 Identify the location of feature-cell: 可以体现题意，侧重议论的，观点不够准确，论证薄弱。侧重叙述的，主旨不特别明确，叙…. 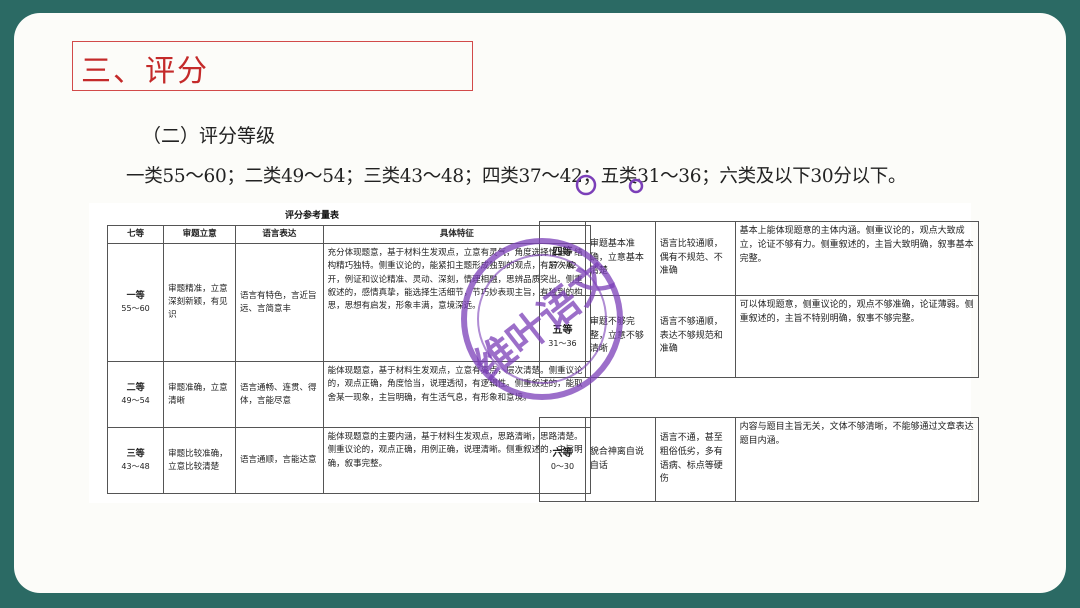
(857, 336).